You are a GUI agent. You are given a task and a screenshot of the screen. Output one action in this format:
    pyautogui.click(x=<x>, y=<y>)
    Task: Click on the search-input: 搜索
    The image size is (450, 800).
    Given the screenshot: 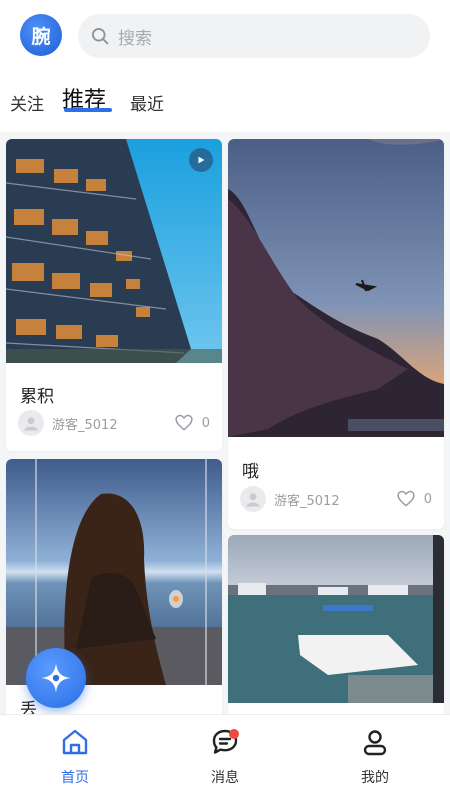 What is the action you would take?
    pyautogui.click(x=254, y=36)
    